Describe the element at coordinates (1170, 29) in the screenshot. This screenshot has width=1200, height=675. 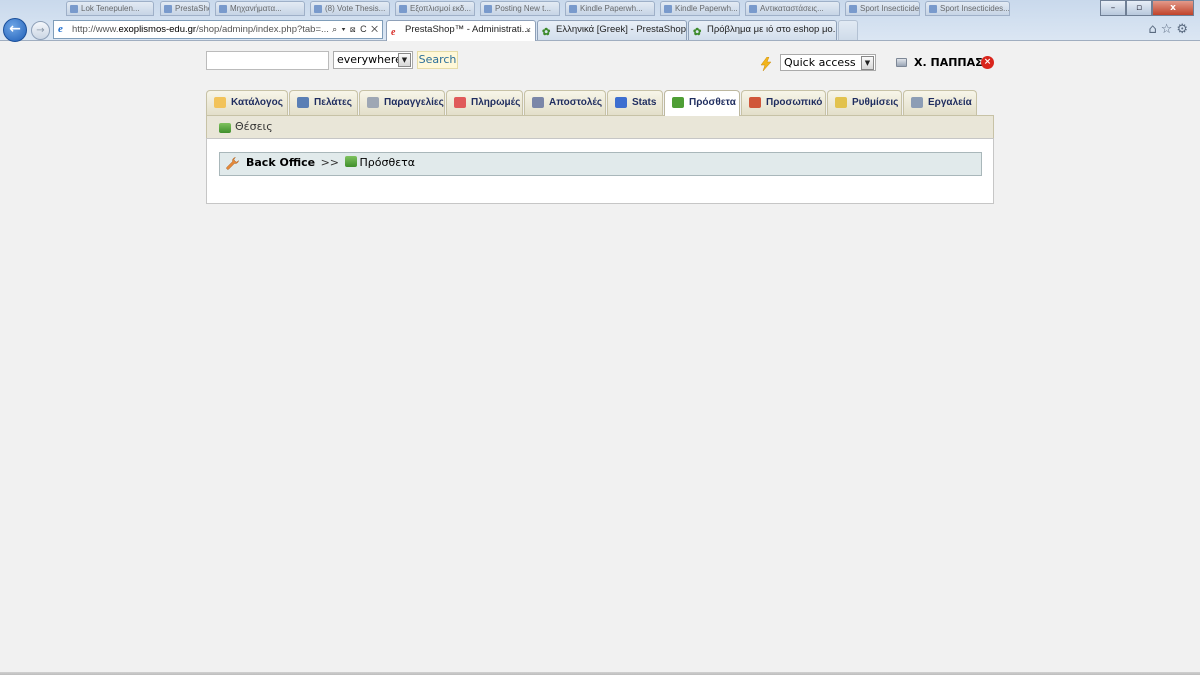
I see `home-favorites-tools-icons: ⌂☆⚙` at that location.